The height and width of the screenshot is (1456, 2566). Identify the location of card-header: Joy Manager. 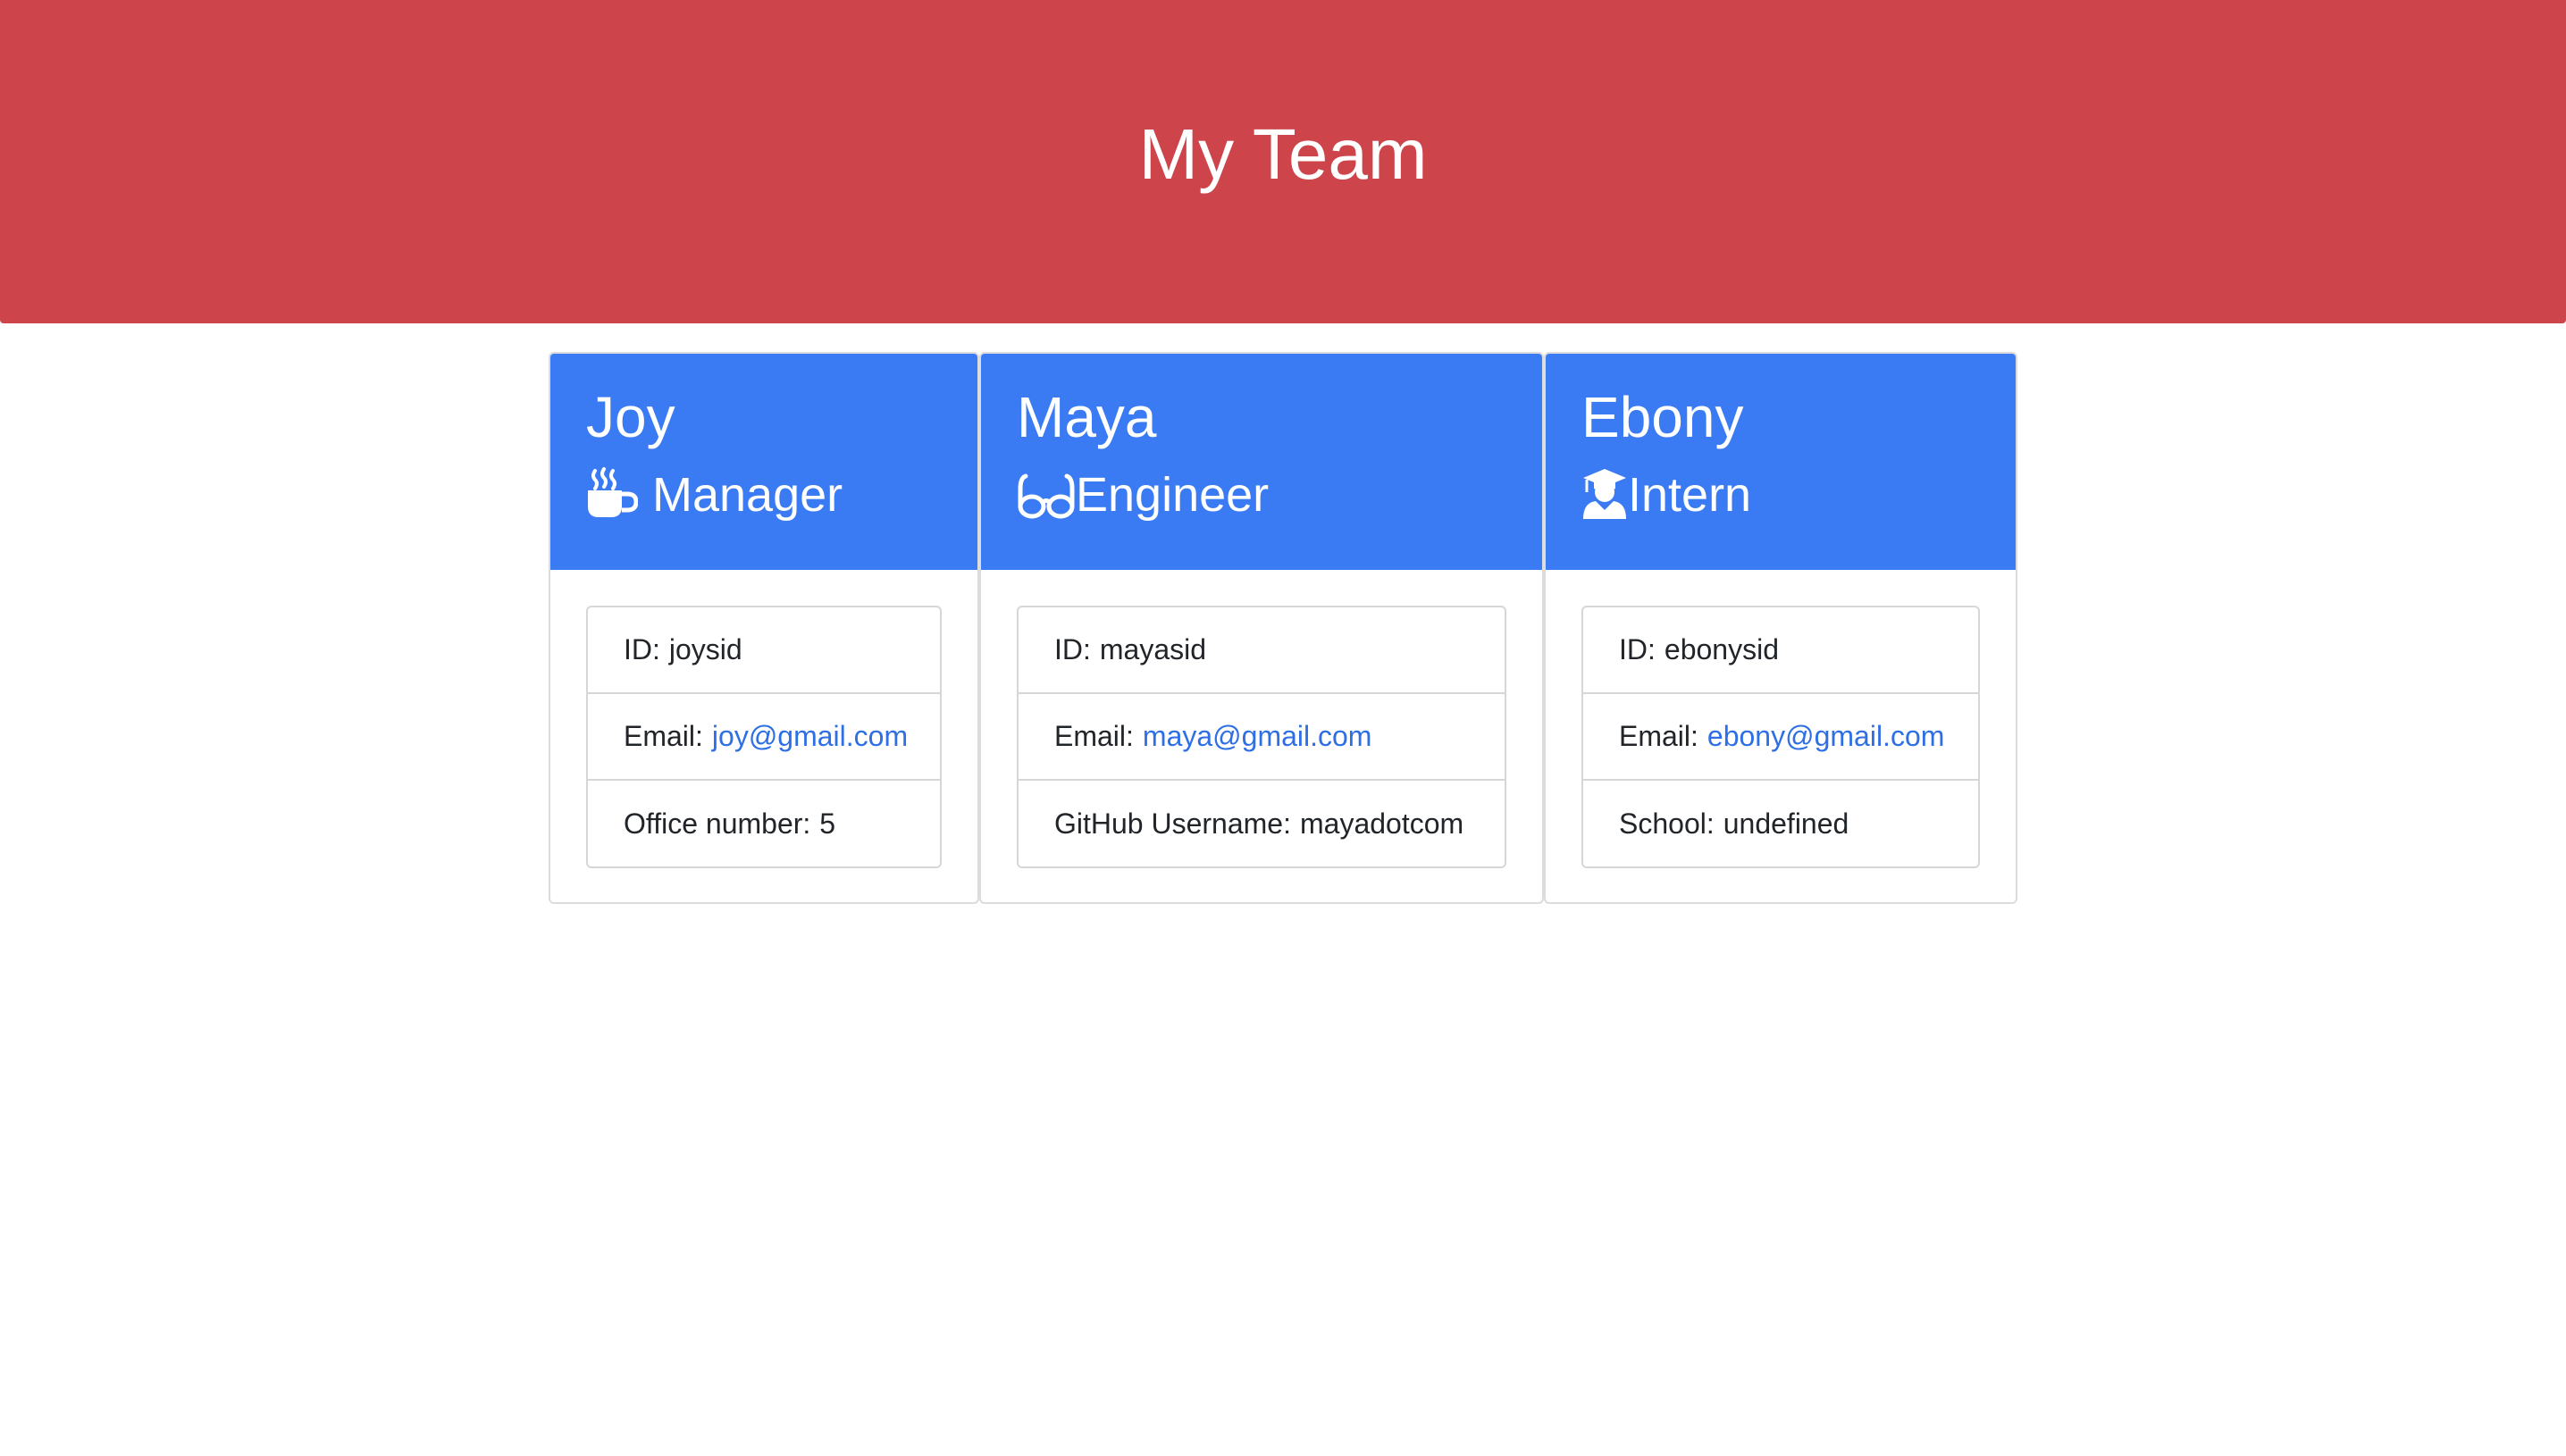
(764, 462).